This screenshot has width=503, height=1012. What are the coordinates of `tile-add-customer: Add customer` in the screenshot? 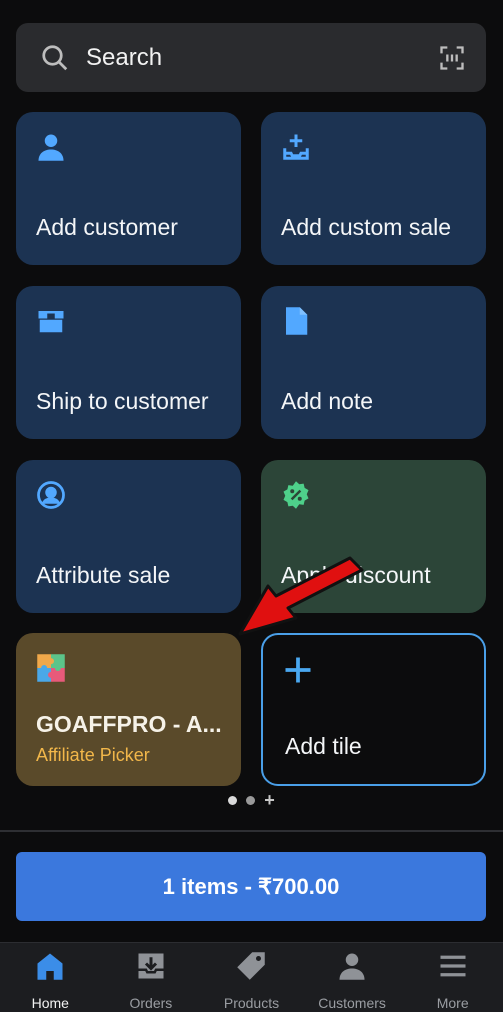 It's located at (128, 188).